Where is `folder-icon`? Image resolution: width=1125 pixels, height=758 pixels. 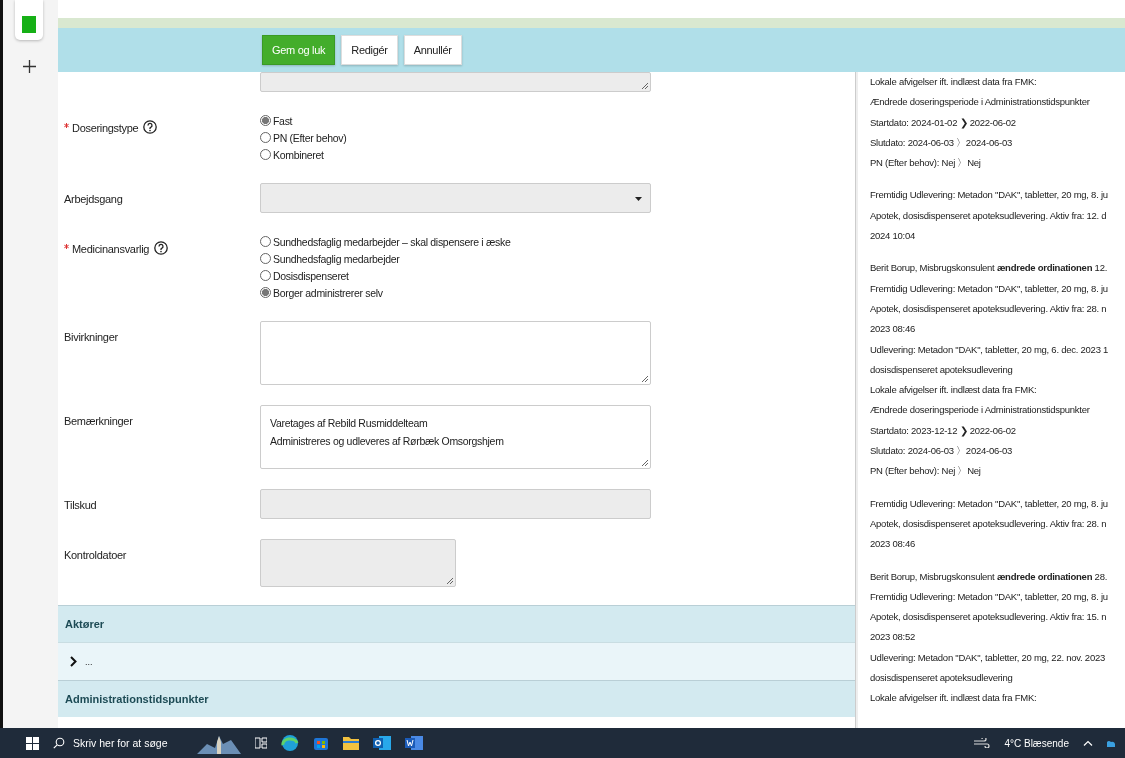
folder-icon is located at coordinates (351, 743).